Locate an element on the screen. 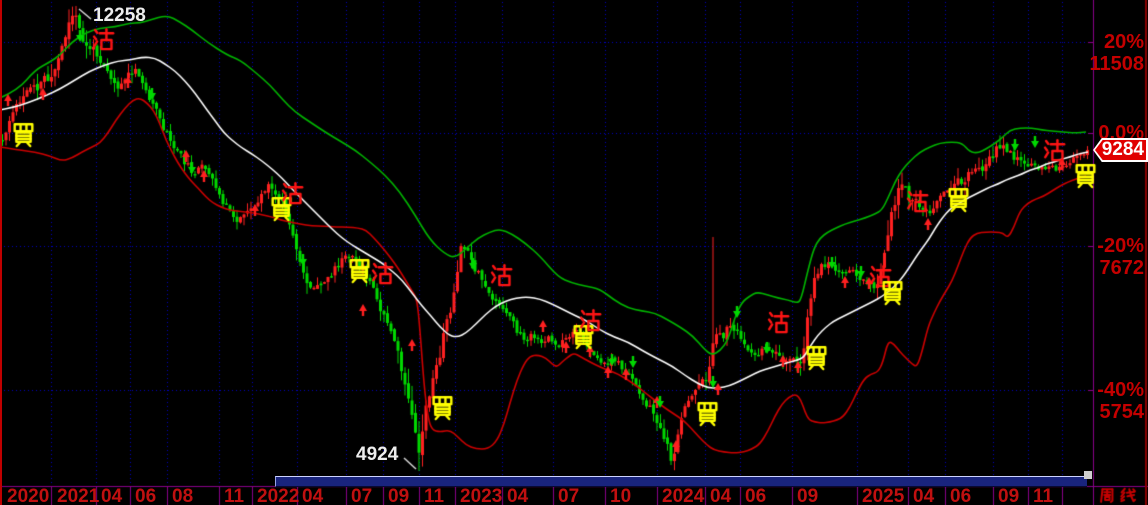 This screenshot has width=1148, height=505. high-price-label: 12258 is located at coordinates (119, 15).